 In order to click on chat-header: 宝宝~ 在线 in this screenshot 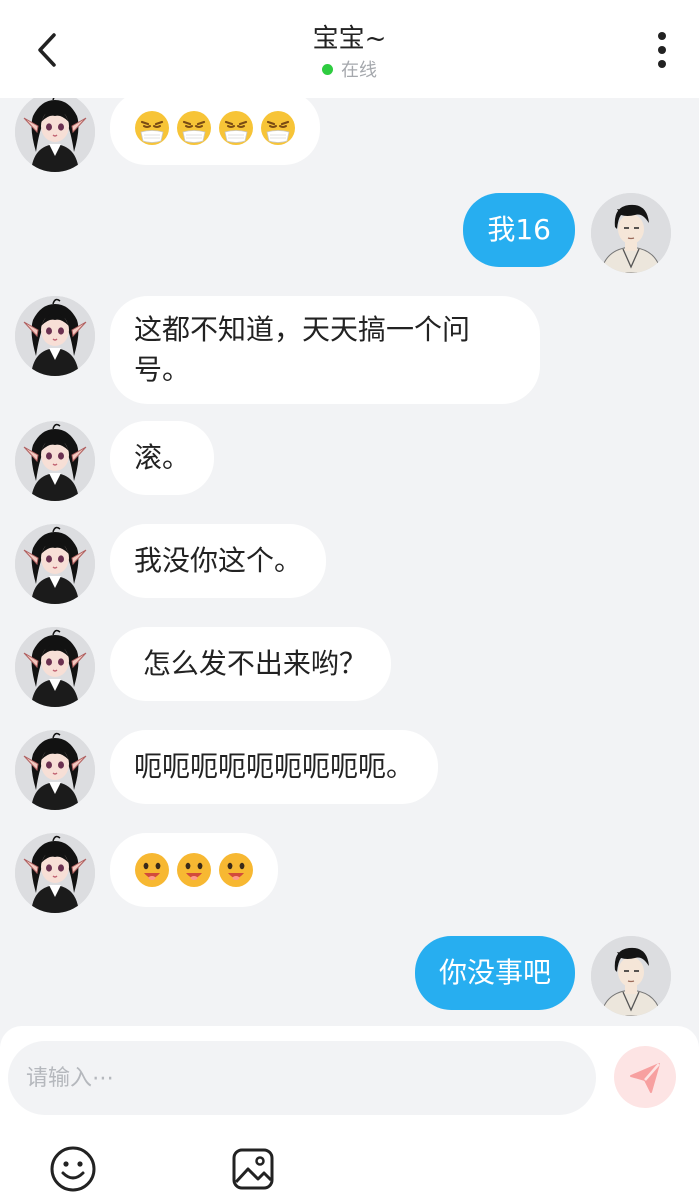, I will do `click(349, 49)`.